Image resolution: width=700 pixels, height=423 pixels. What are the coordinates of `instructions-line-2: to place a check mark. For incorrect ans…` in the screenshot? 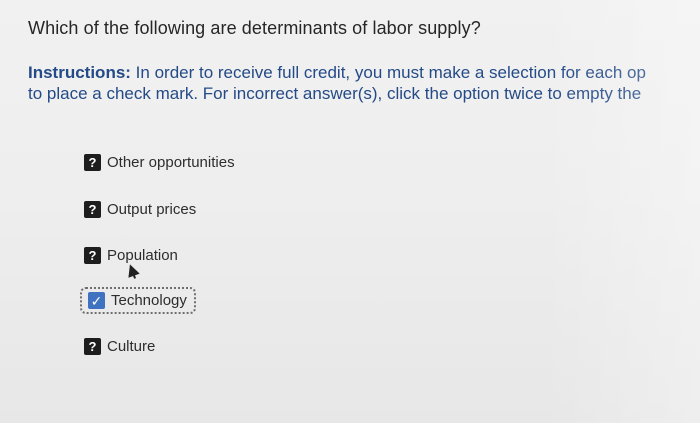 It's located at (335, 93).